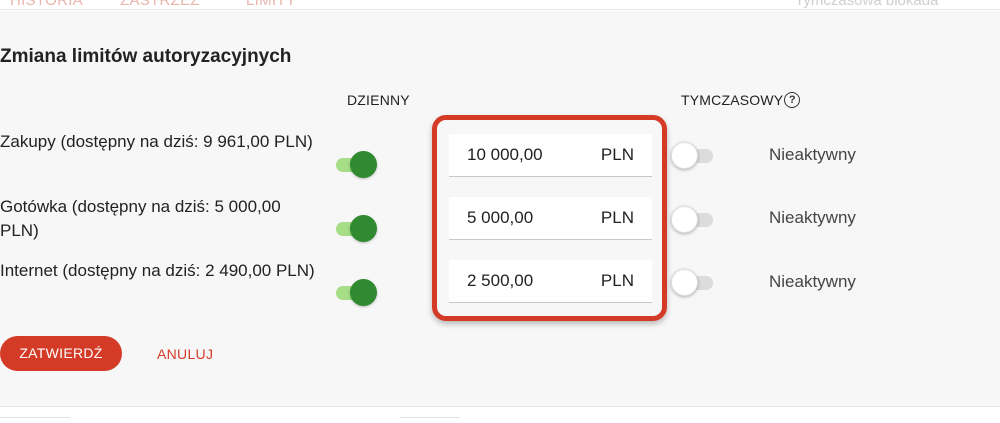 The image size is (1000, 423). I want to click on temporary-toggle-internet, so click(693, 283).